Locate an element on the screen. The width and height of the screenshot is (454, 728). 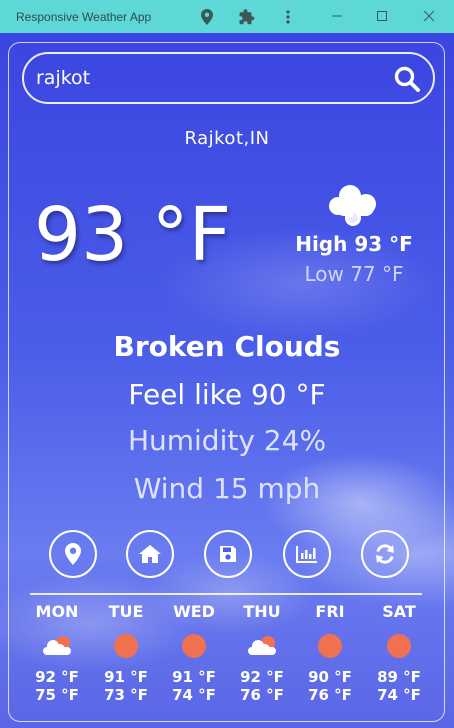
day-name: TUE is located at coordinates (126, 611).